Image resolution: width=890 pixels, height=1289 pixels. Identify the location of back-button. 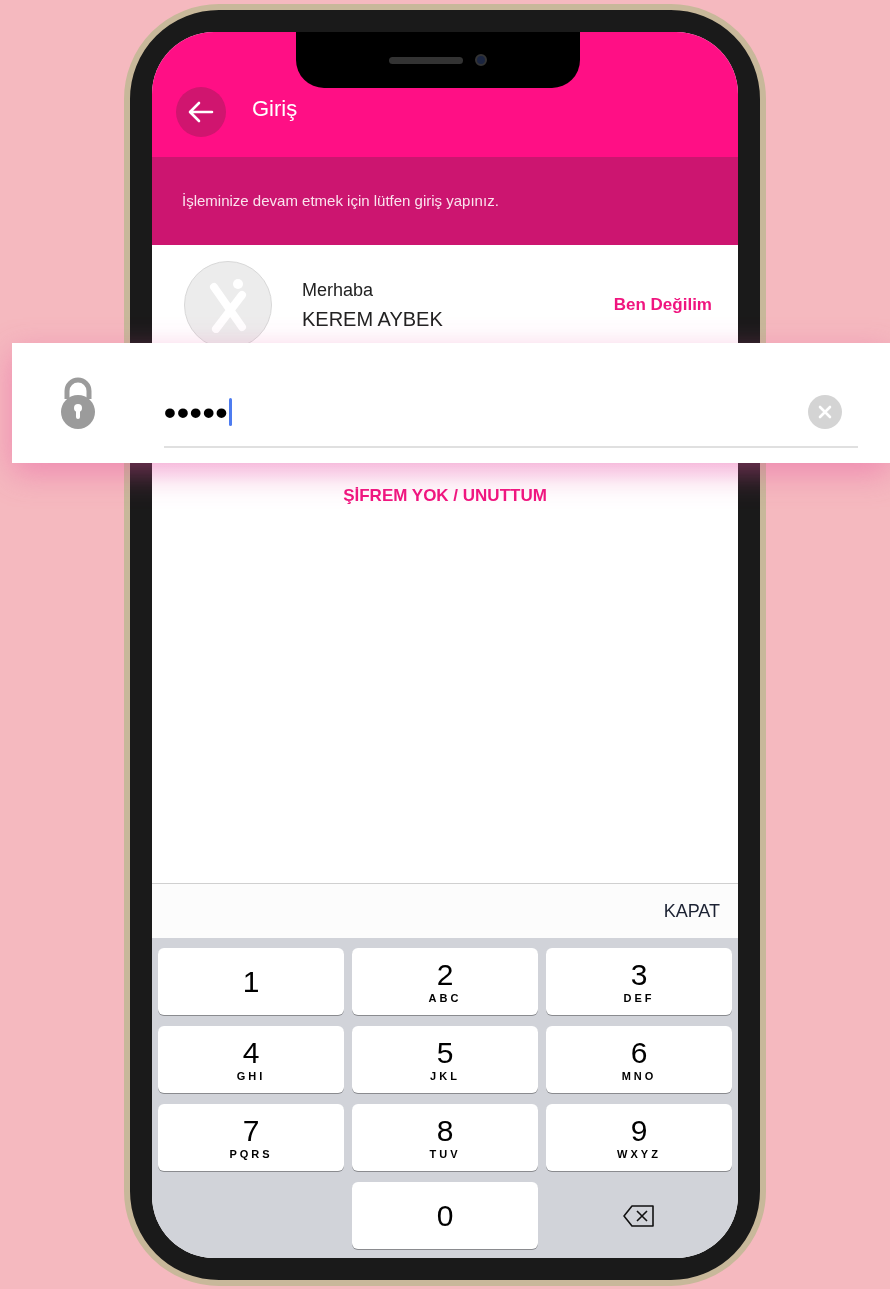
(201, 112).